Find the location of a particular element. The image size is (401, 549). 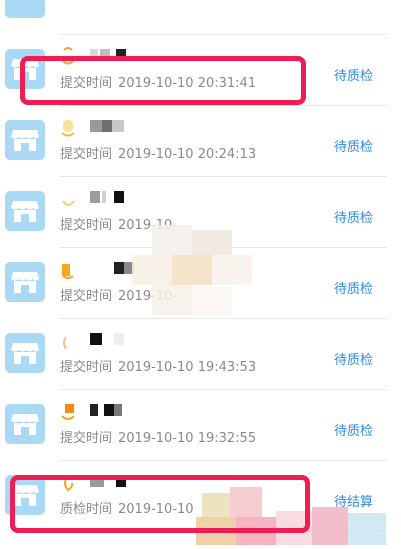

pixelation-patch is located at coordinates (192, 271).